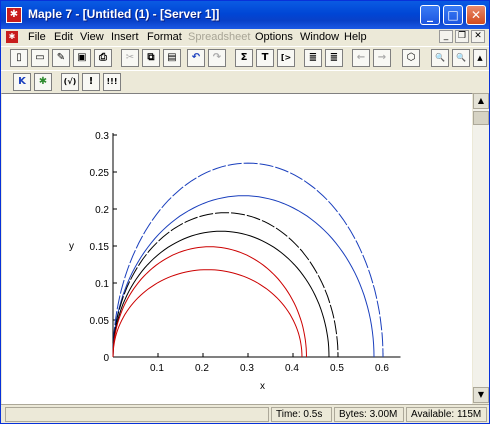 The height and width of the screenshot is (424, 490). What do you see at coordinates (63, 37) in the screenshot?
I see `menu-edit: Edit` at bounding box center [63, 37].